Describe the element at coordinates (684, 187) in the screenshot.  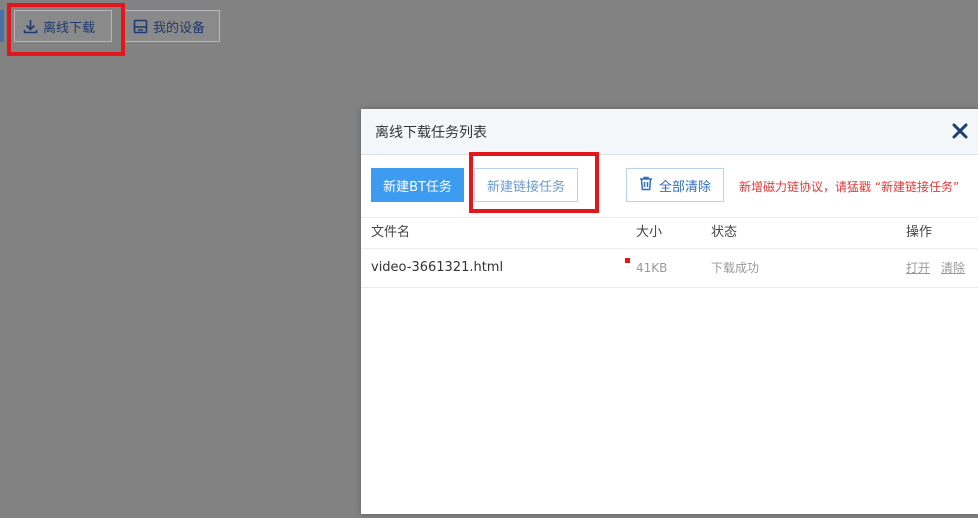
I see `clear-all-label: 全部清除` at that location.